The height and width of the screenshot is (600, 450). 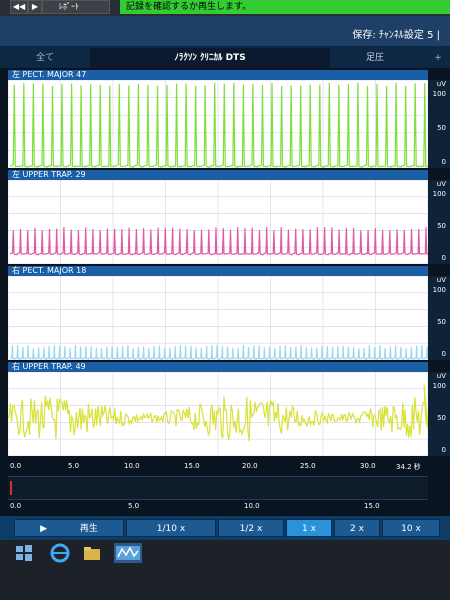 I want to click on playhead-marker, so click(x=11, y=488).